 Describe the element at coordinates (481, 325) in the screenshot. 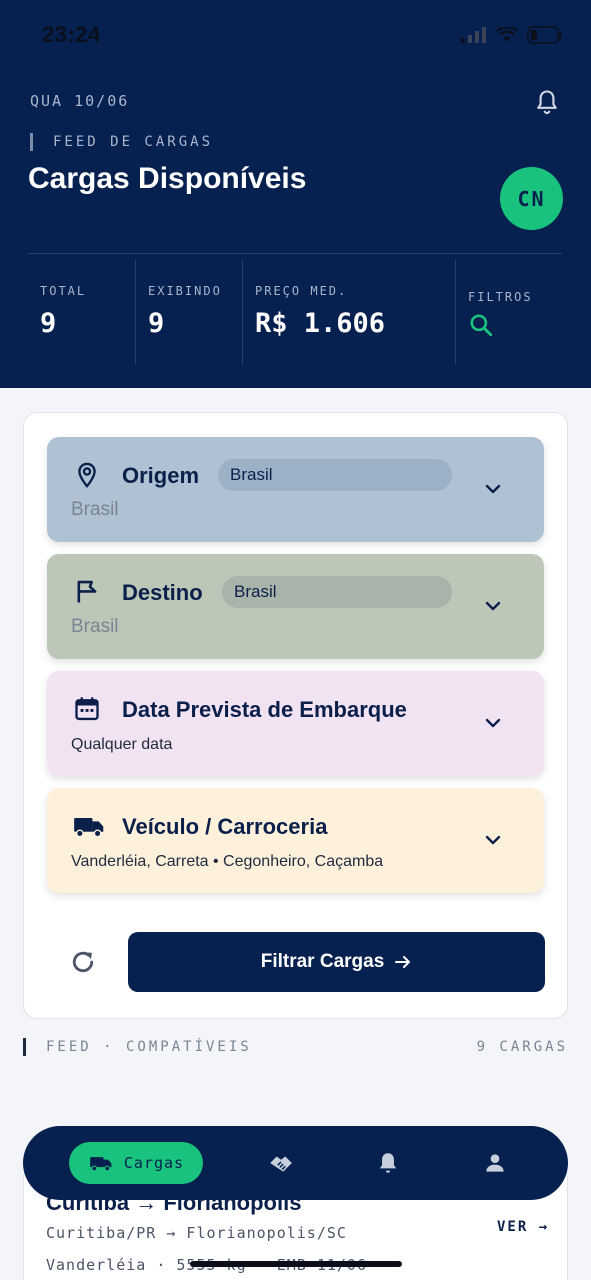

I see `search-icon` at that location.